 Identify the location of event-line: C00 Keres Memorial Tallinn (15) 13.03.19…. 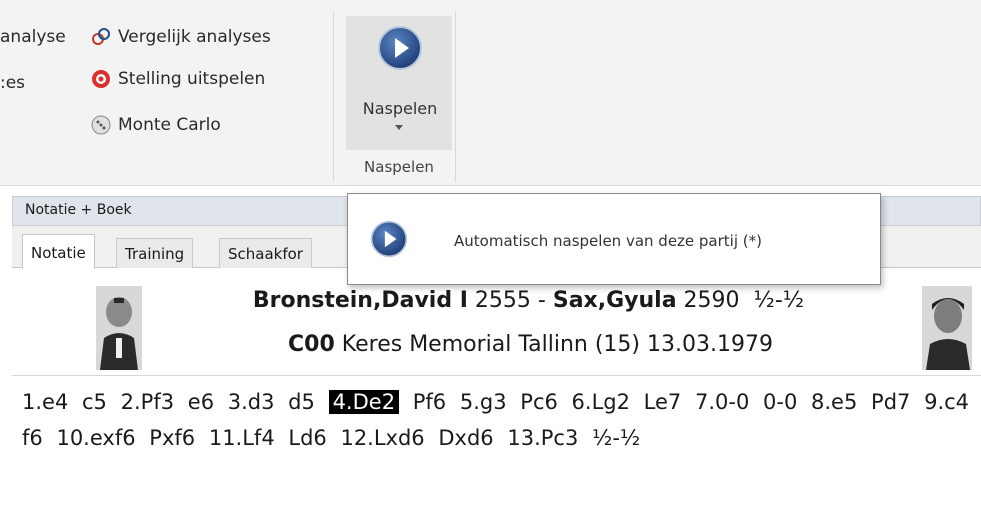
(496, 344).